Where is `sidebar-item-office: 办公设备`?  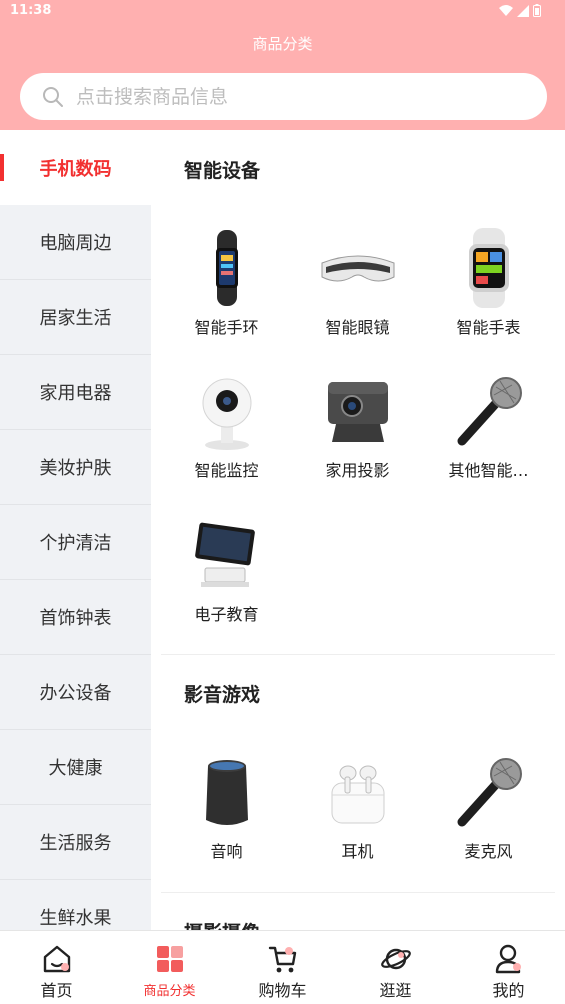
sidebar-item-office: 办公设备 is located at coordinates (75, 692).